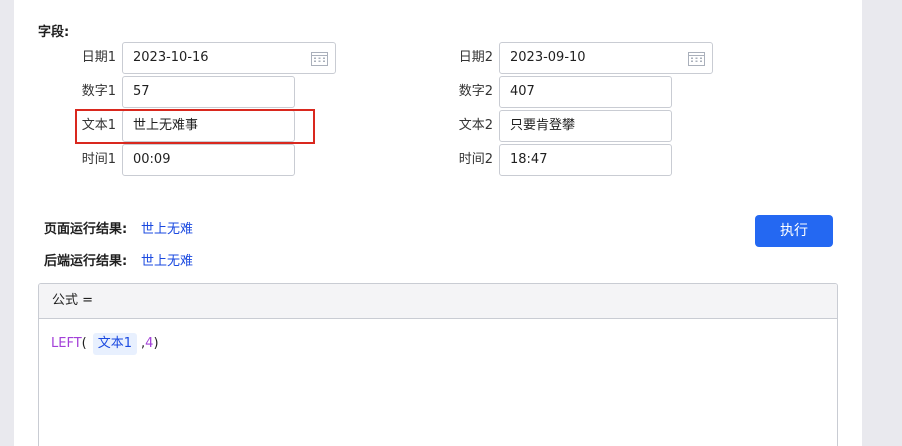 Image resolution: width=902 pixels, height=446 pixels. What do you see at coordinates (475, 57) in the screenshot?
I see `date2-label: 日期2` at bounding box center [475, 57].